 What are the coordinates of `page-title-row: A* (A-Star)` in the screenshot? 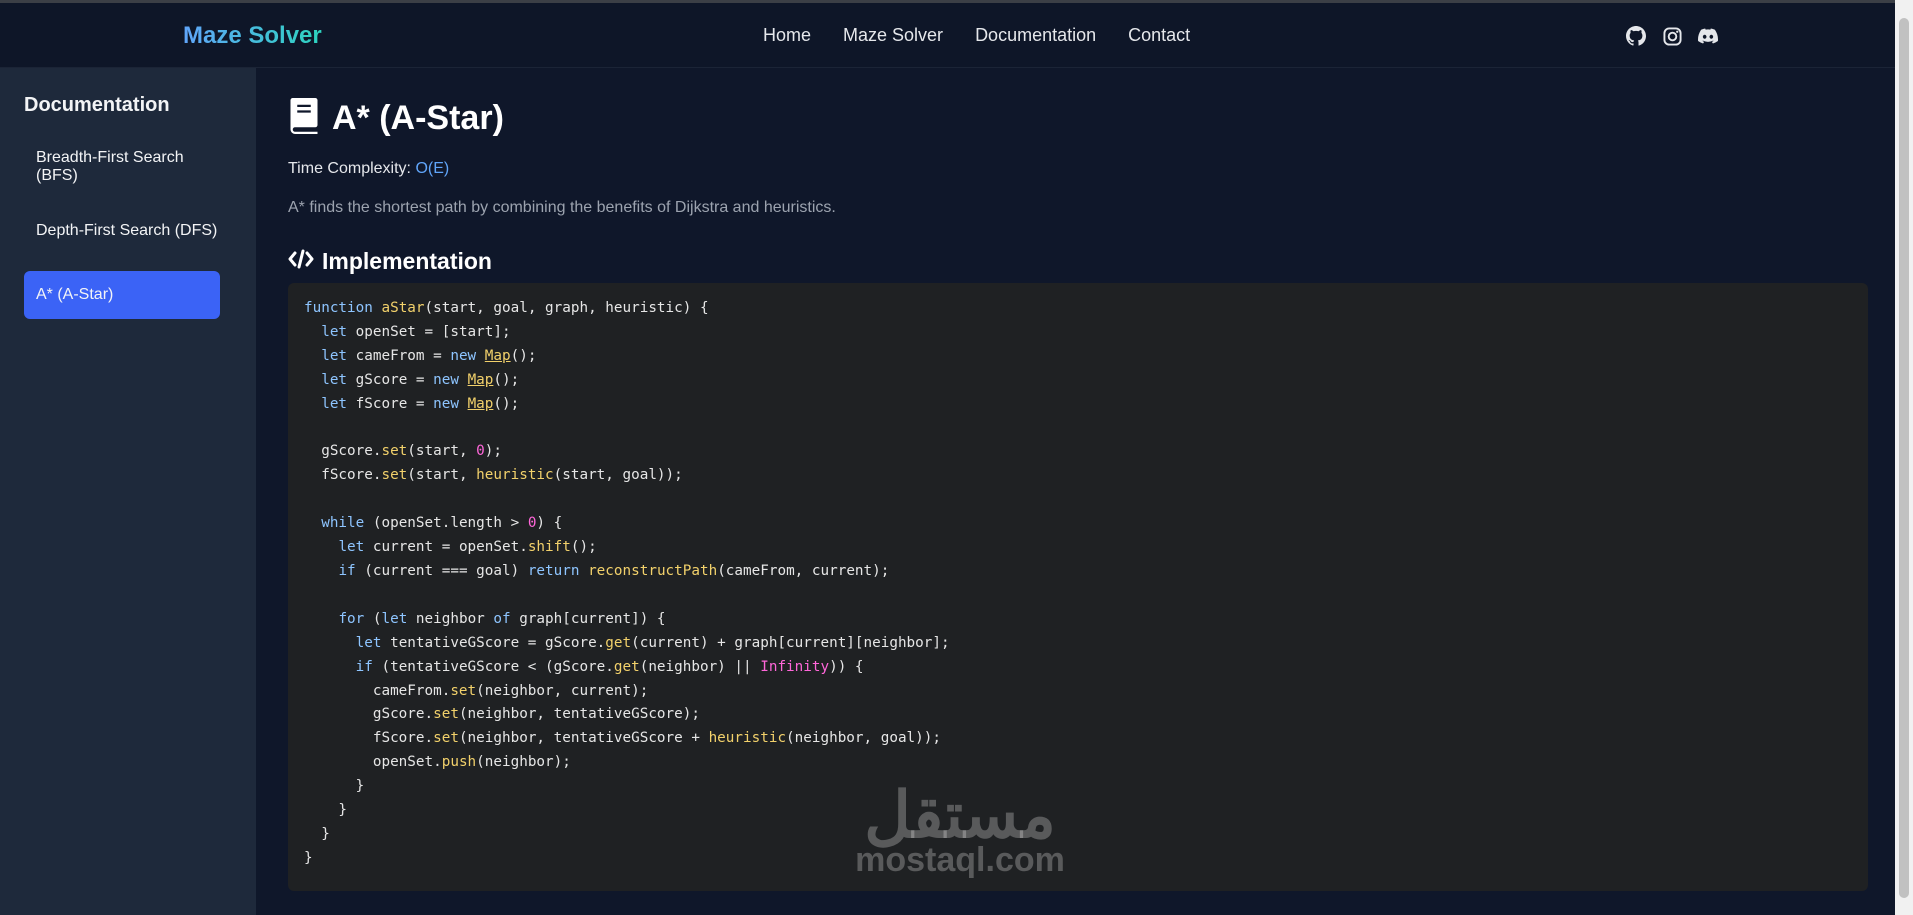 It's located at (396, 118).